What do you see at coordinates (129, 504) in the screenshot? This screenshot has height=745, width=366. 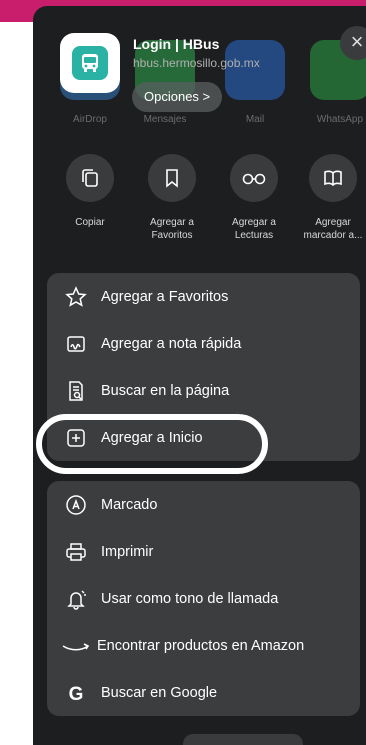 I see `menu-item-label: Marcado` at bounding box center [129, 504].